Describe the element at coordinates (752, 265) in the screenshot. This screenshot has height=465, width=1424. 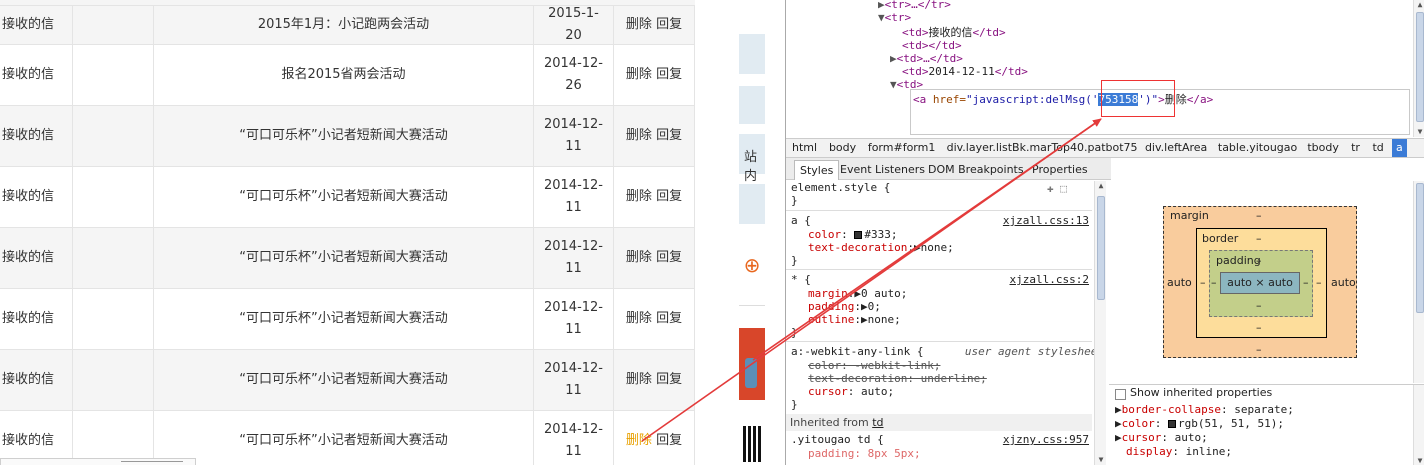
I see `search-magnifier-icon: ⊕` at that location.